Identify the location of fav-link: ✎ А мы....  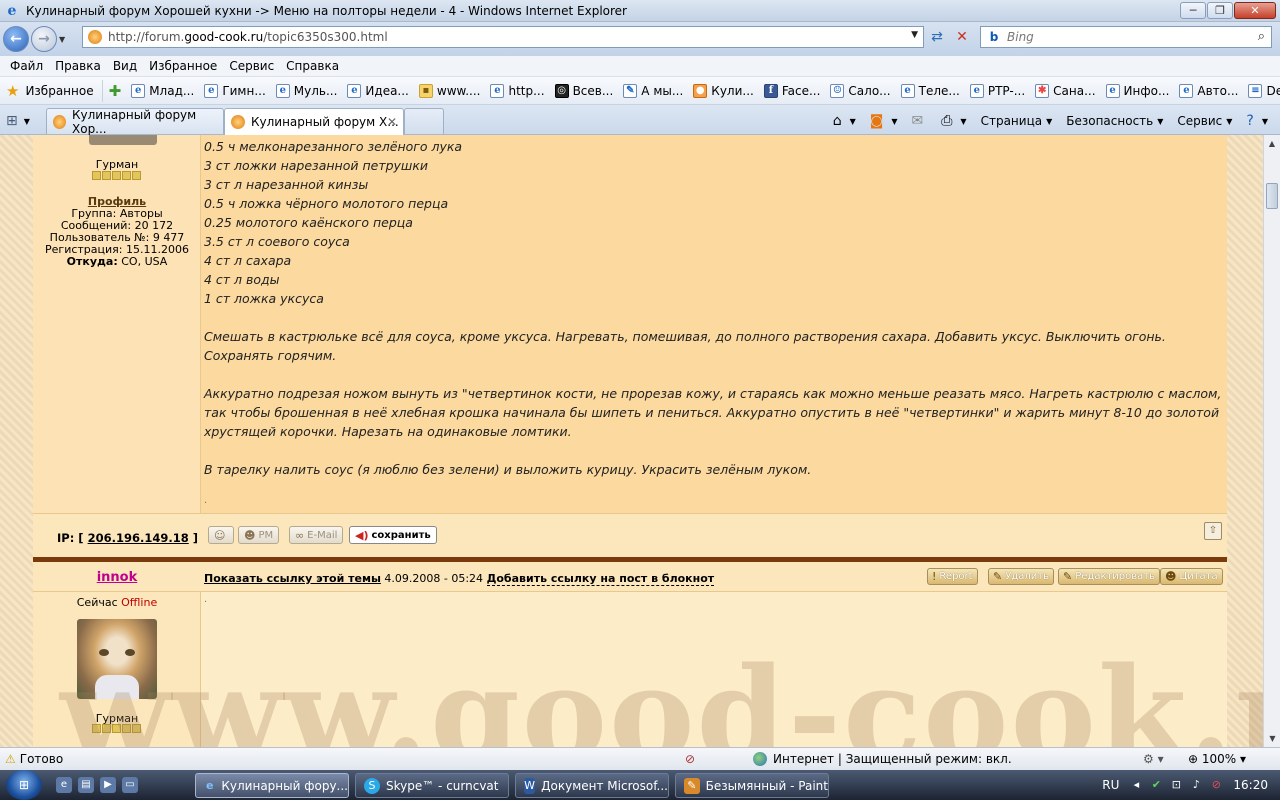
(653, 90).